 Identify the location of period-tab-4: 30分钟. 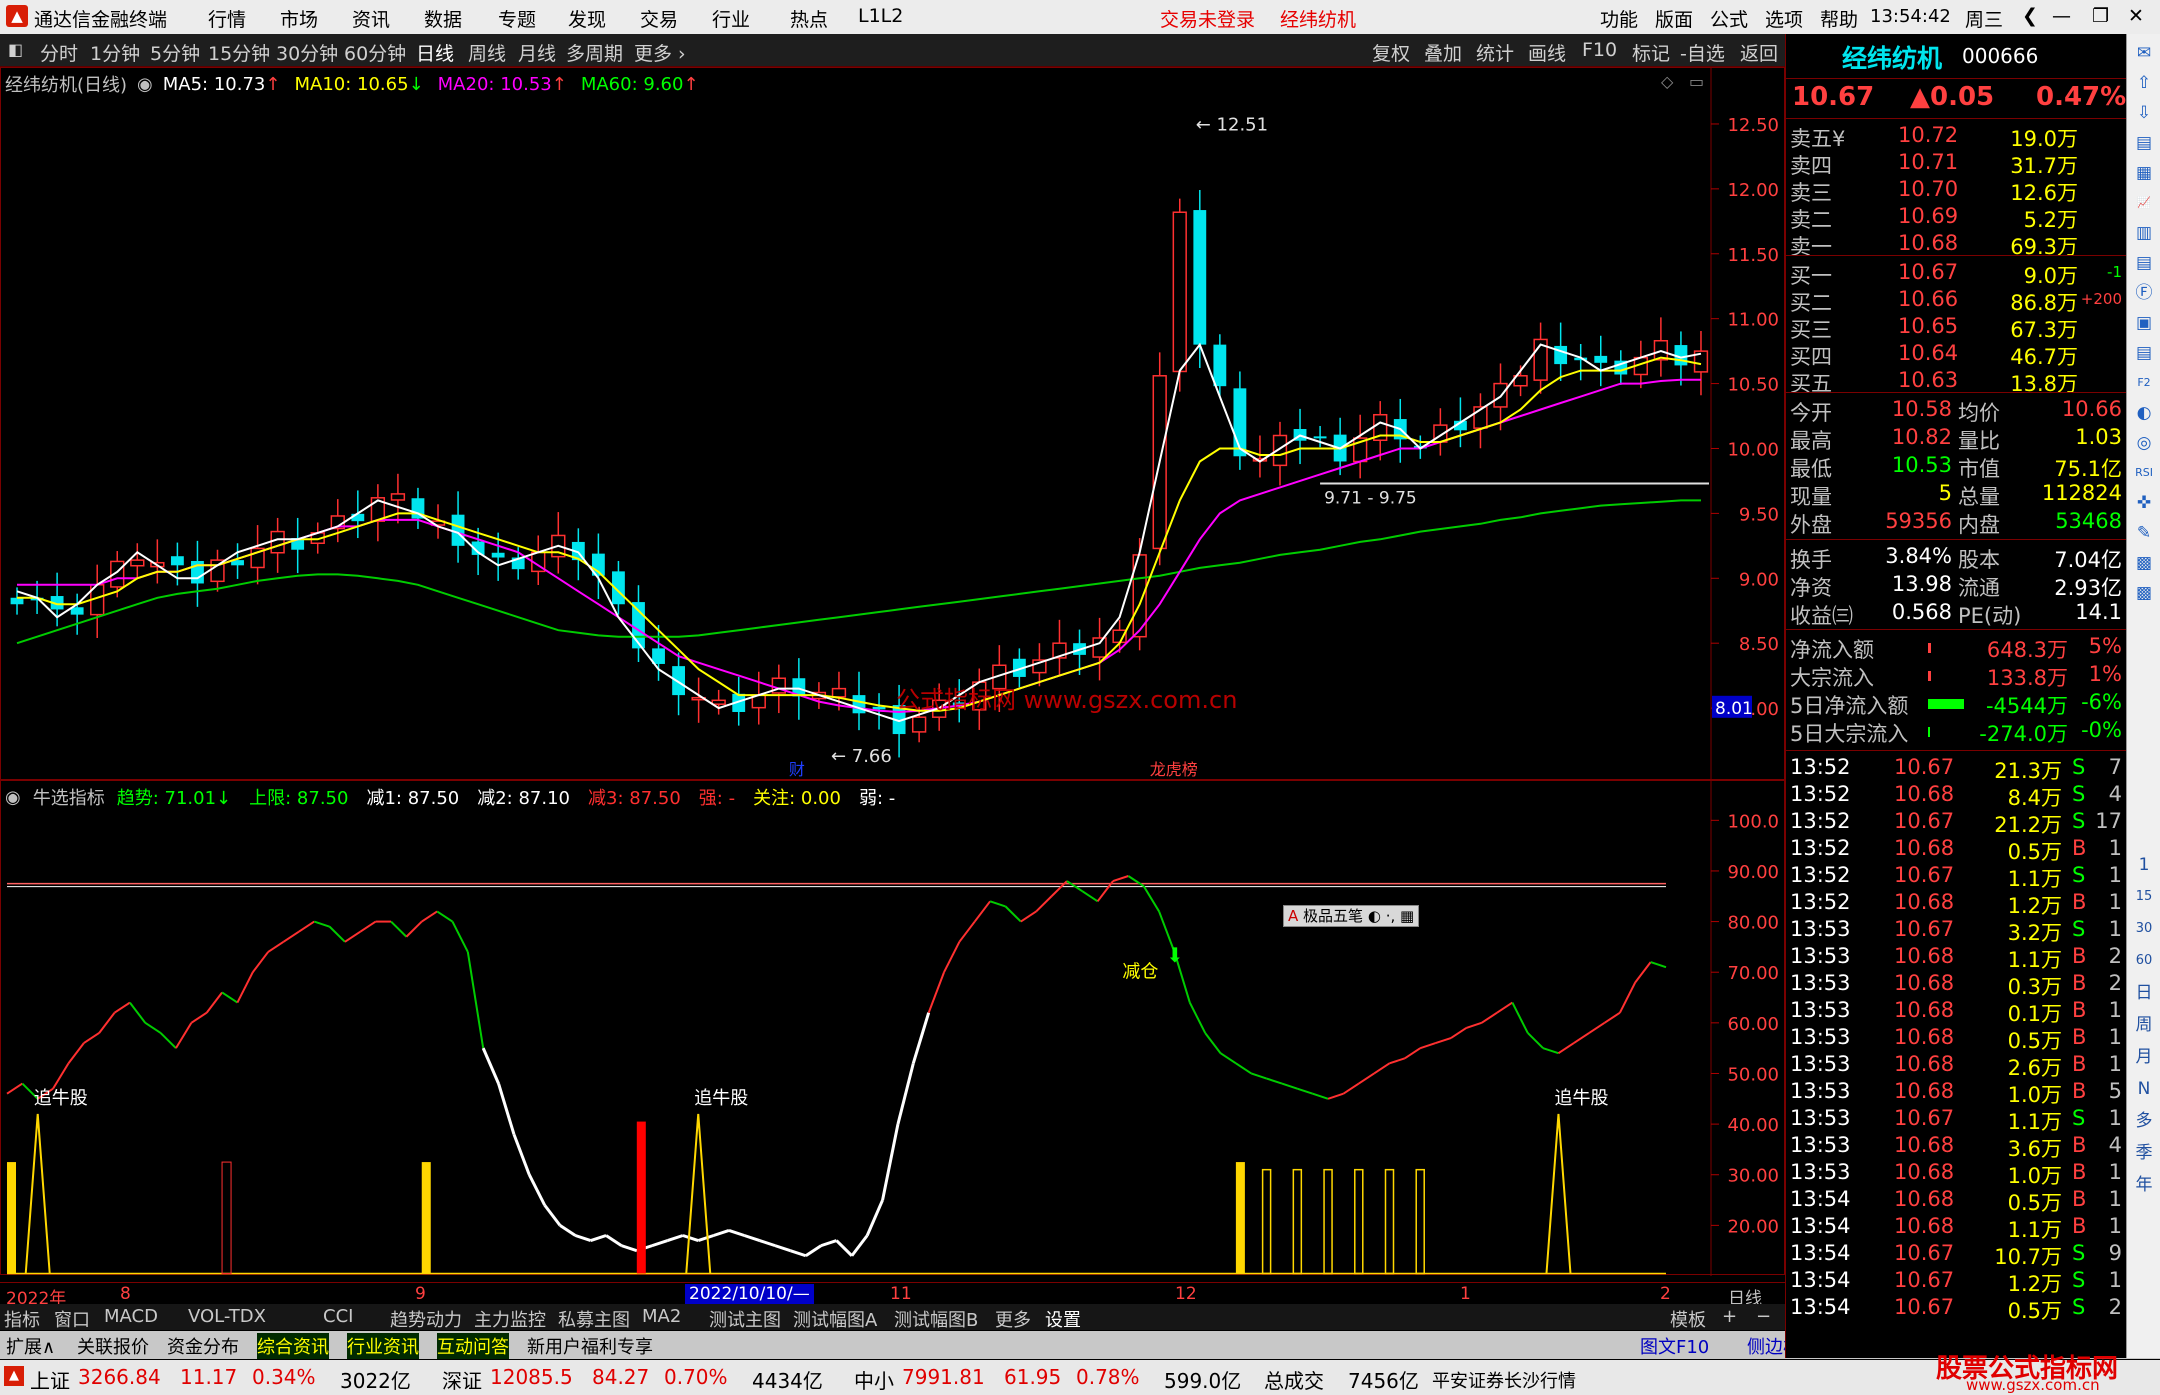
(307, 52).